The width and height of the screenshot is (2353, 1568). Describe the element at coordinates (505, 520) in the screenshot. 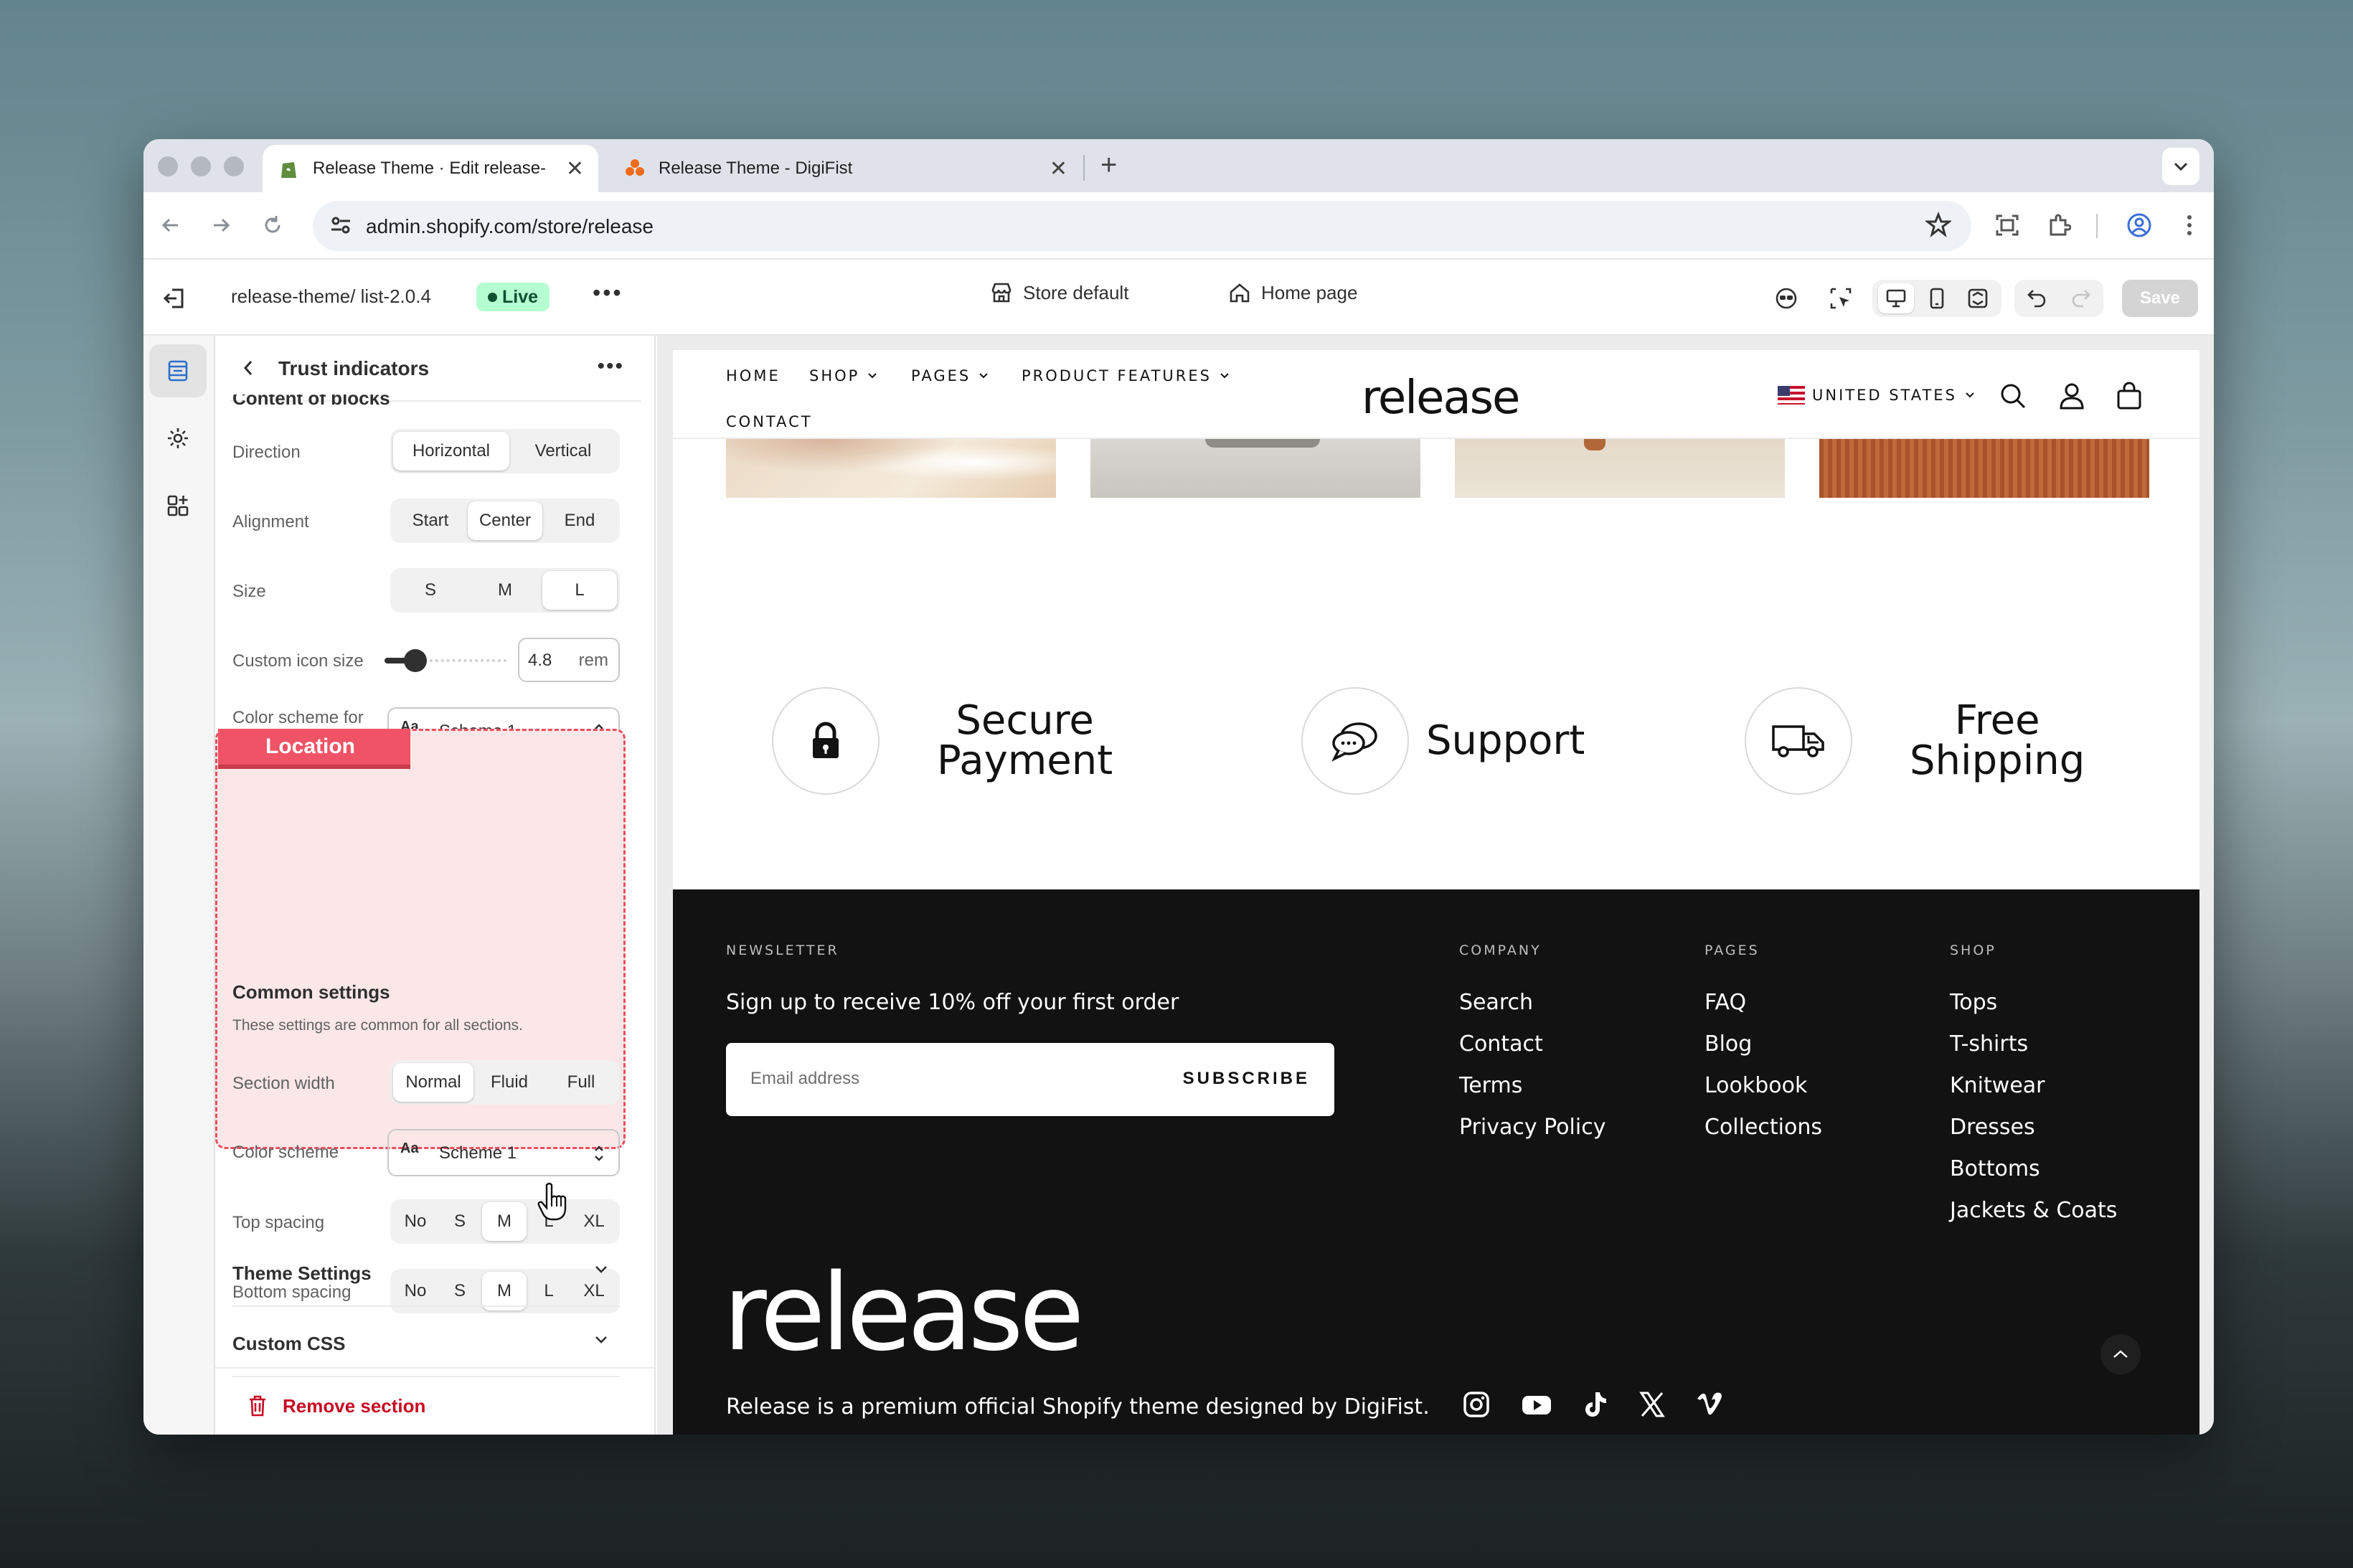

I see `alignment-center: Center` at that location.